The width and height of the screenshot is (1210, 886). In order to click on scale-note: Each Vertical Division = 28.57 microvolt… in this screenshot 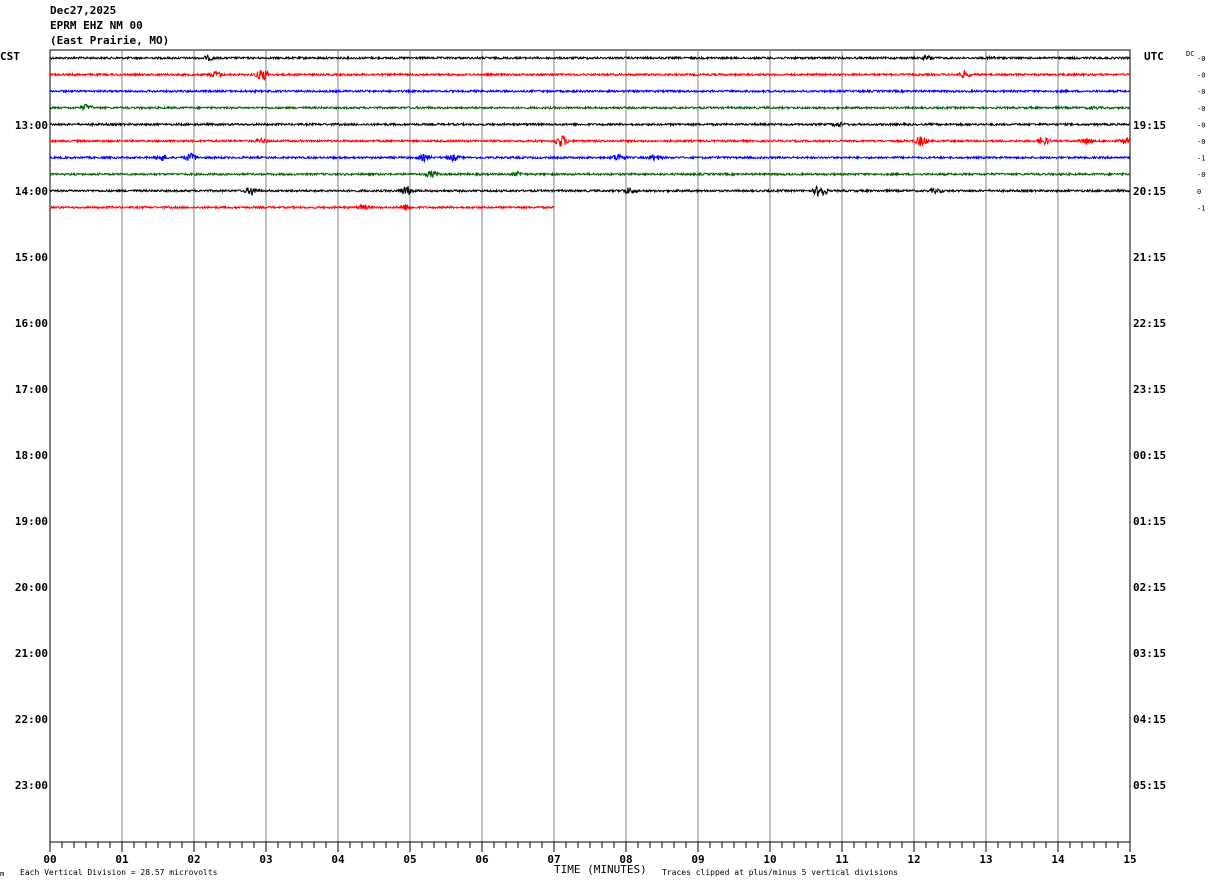, I will do `click(119, 872)`.